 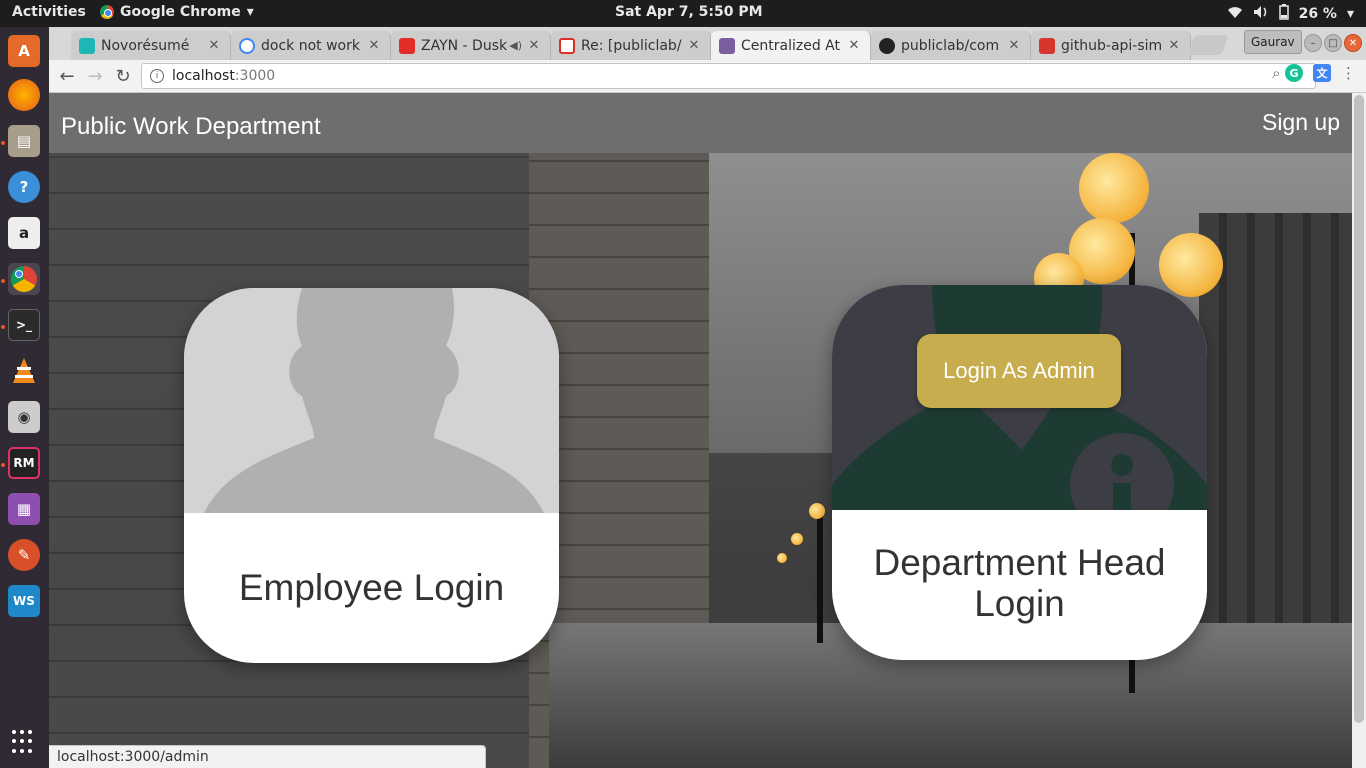 I want to click on settings-icon: ✎, so click(x=24, y=555).